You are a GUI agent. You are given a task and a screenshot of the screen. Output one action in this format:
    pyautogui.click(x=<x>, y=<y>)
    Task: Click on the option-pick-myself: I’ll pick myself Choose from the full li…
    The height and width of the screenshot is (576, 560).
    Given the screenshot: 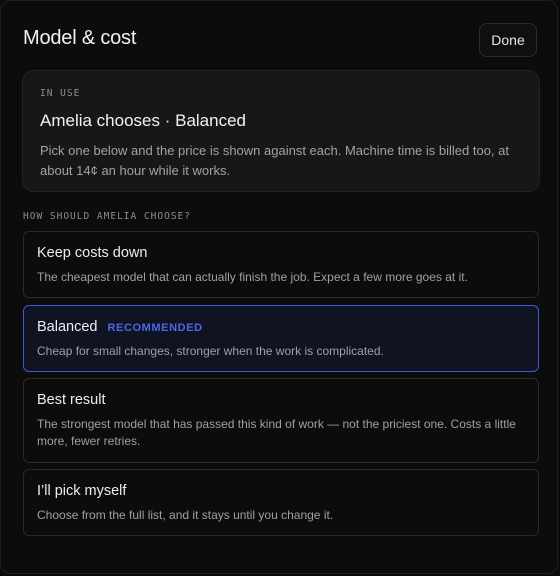 What is the action you would take?
    pyautogui.click(x=281, y=502)
    